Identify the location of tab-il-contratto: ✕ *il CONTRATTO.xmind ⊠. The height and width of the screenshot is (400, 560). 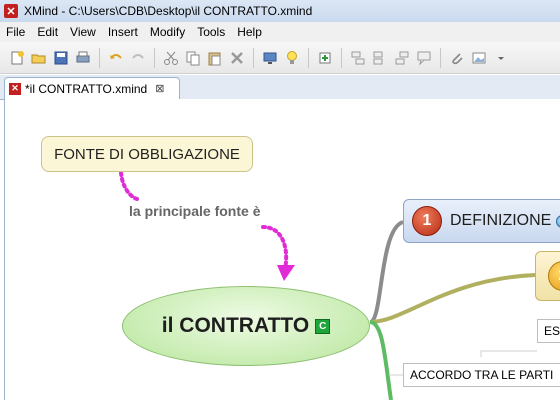
(92, 88).